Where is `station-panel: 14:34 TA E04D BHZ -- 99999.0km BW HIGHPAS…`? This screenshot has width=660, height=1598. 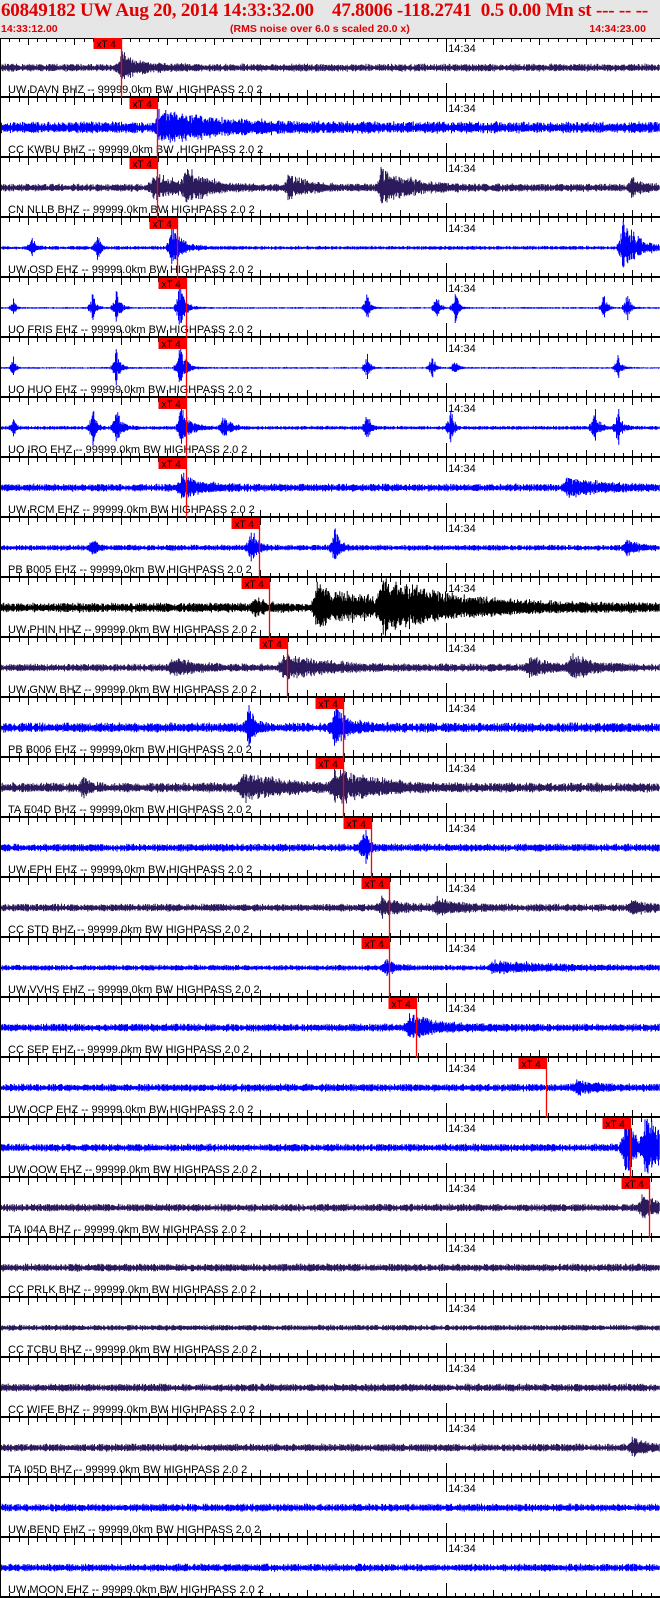
station-panel: 14:34 TA E04D BHZ -- 99999.0km BW HIGHPAS… is located at coordinates (330, 788).